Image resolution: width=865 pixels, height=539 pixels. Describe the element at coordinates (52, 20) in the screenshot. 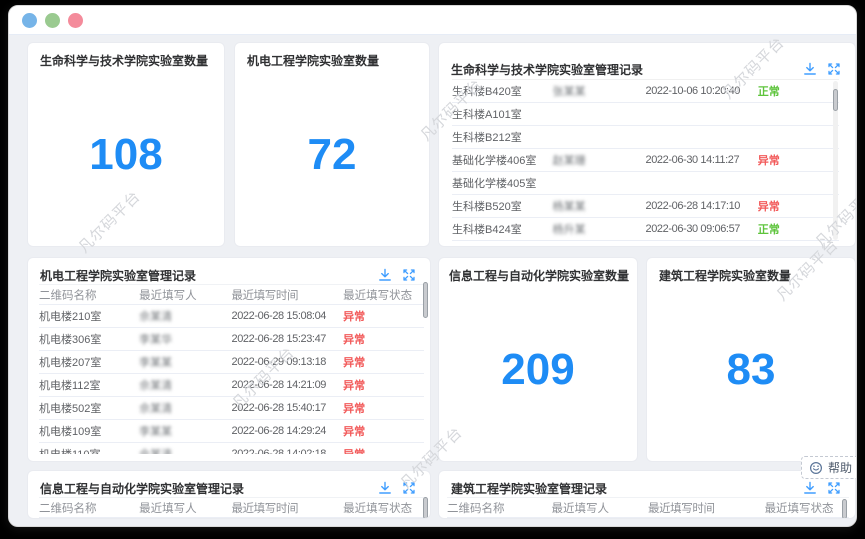

I see `window-dot-green` at that location.